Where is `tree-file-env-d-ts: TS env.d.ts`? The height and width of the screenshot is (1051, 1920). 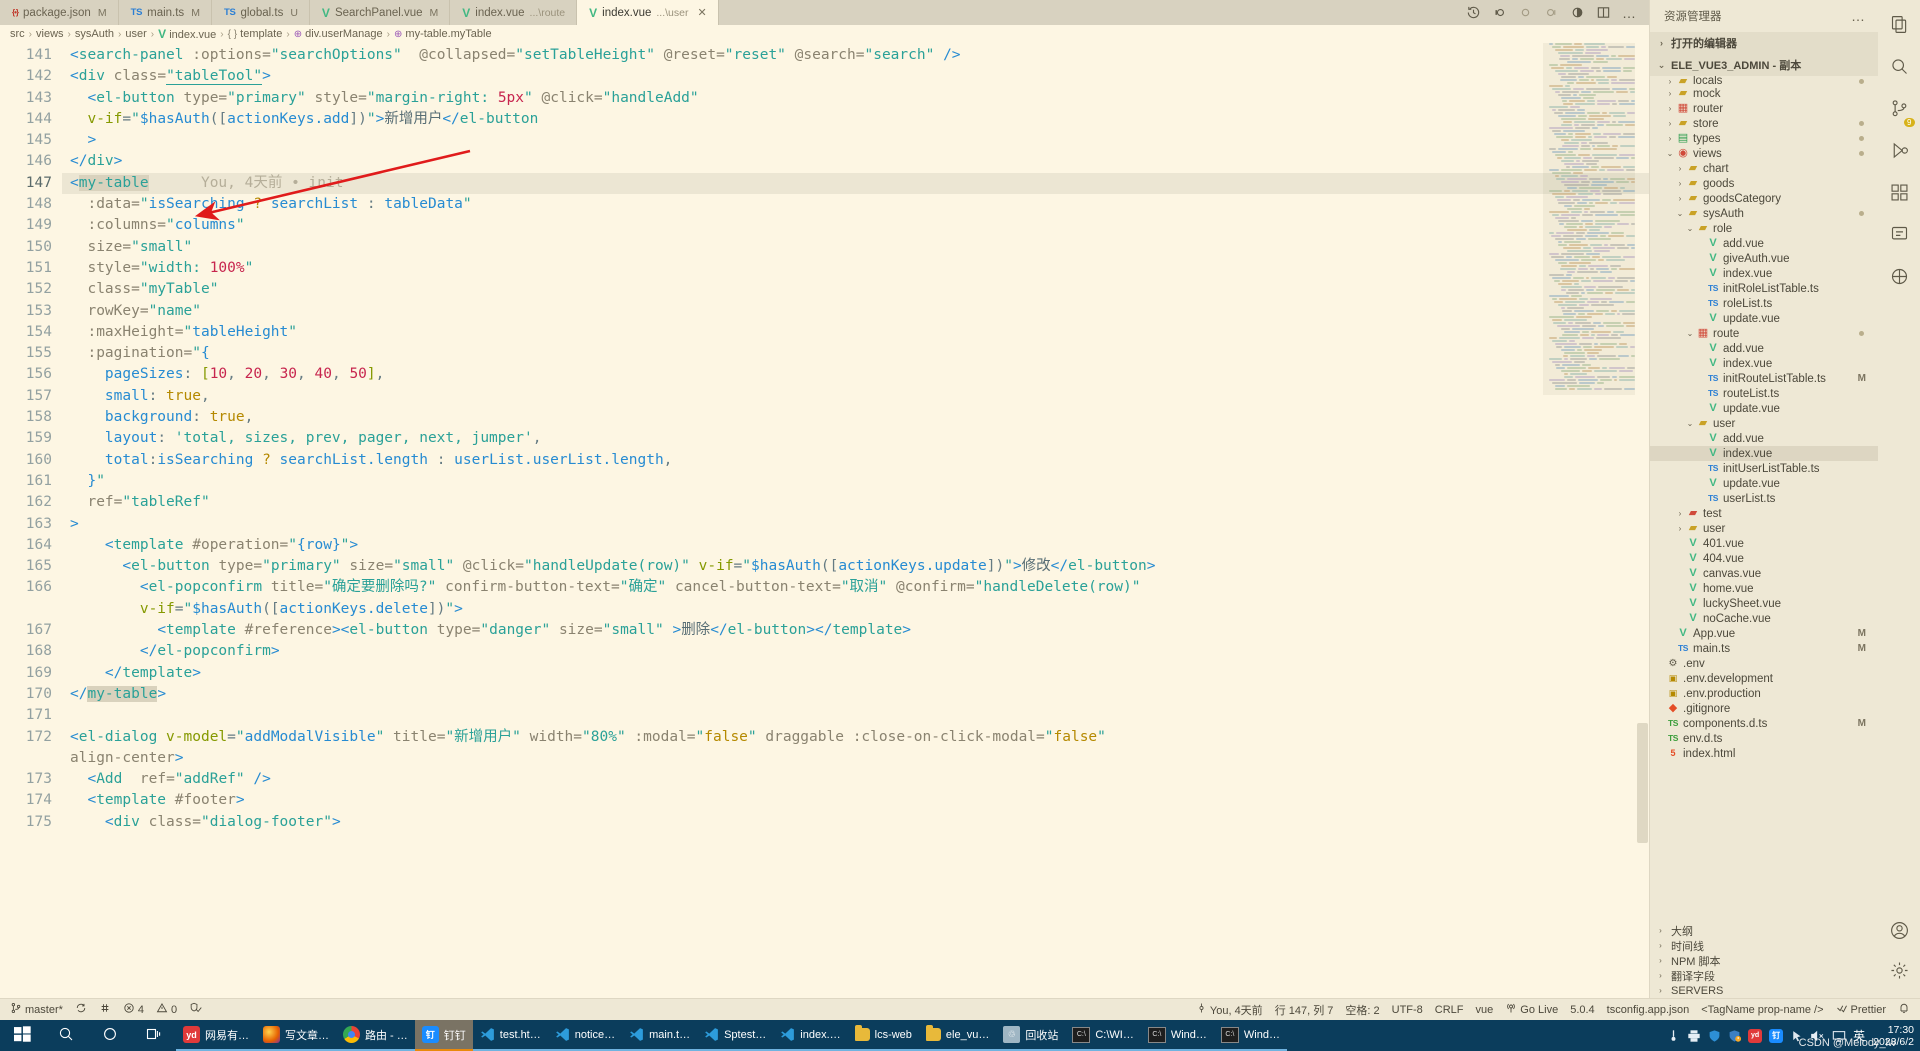 tree-file-env-d-ts: TS env.d.ts is located at coordinates (1764, 738).